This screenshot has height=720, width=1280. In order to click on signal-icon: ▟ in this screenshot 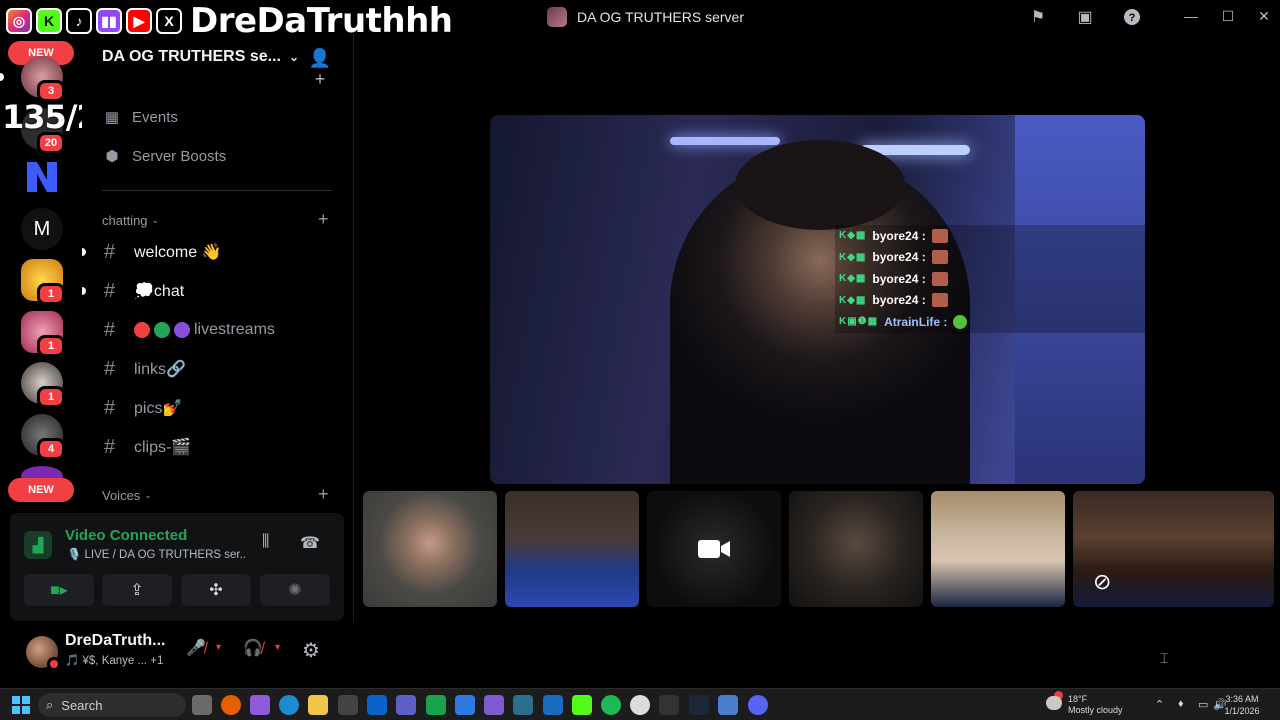, I will do `click(38, 545)`.